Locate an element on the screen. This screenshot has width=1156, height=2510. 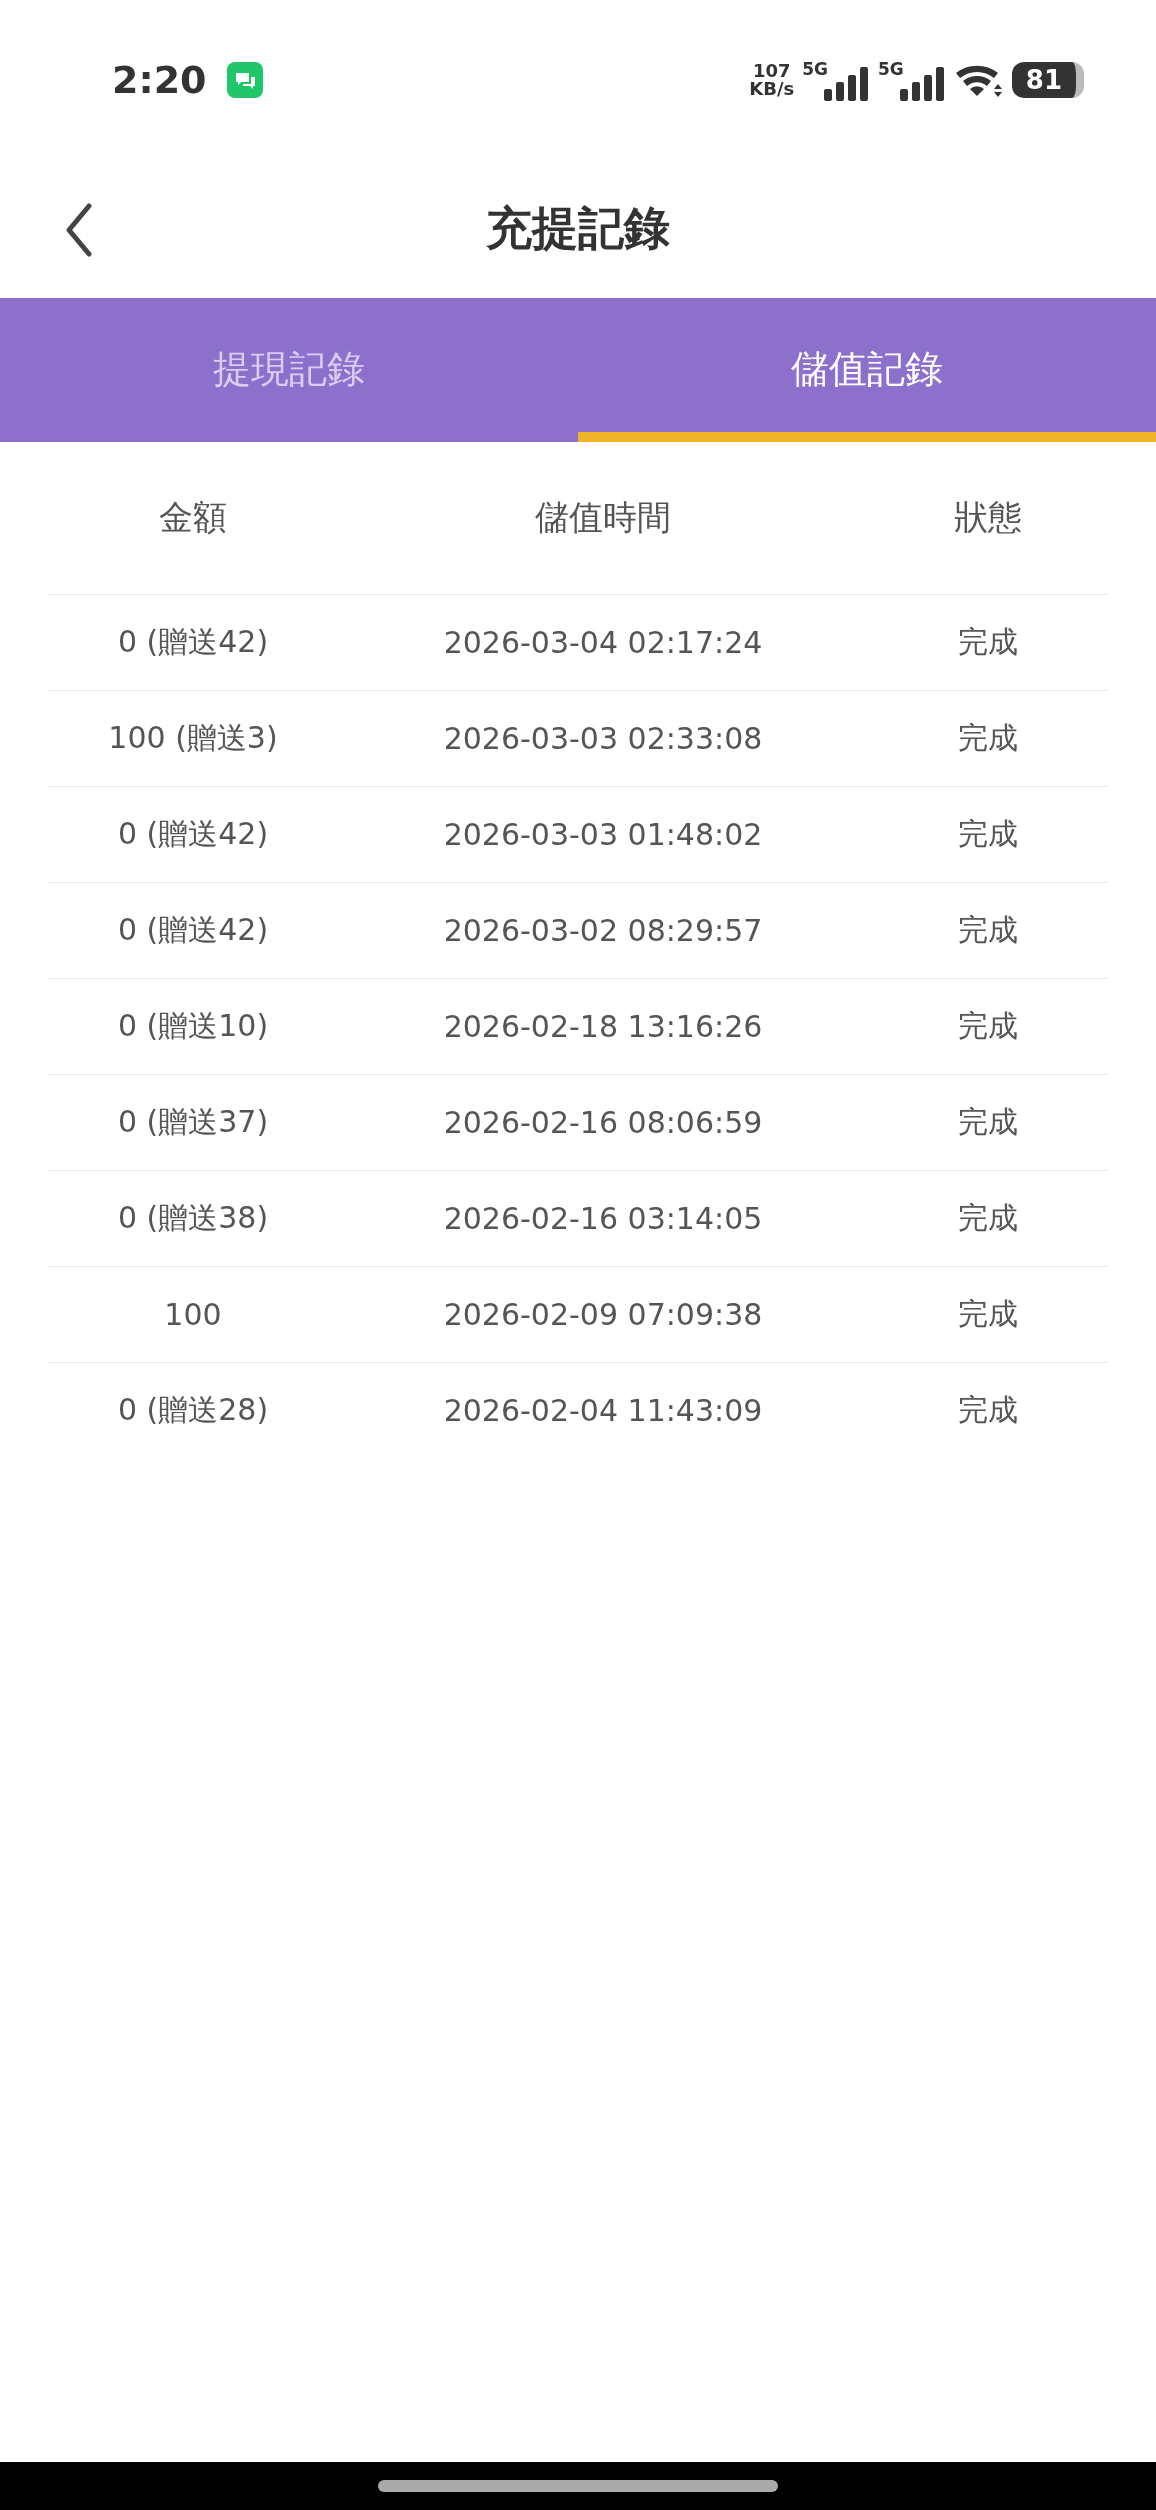
table-cell-text: 2026-03-04 02:17:24 is located at coordinates (603, 642).